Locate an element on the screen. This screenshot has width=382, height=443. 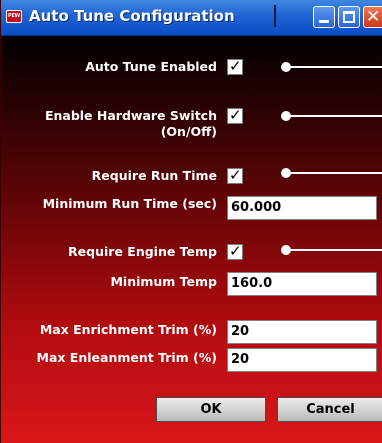
hardware-switch-checkbox: ✓ is located at coordinates (235, 115).